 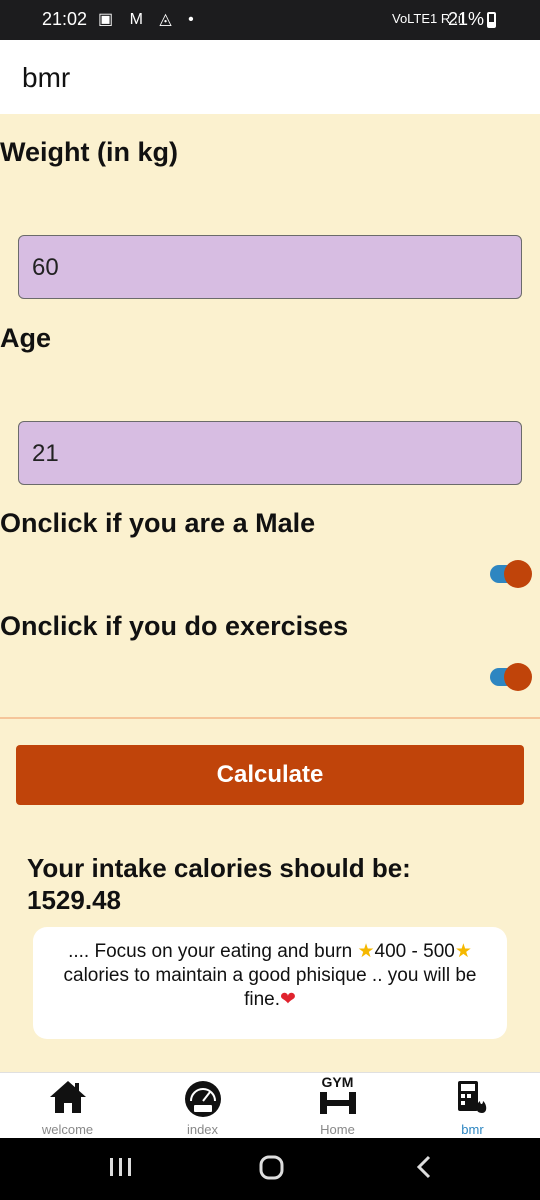 I want to click on nav-label: Home, so click(x=337, y=1129).